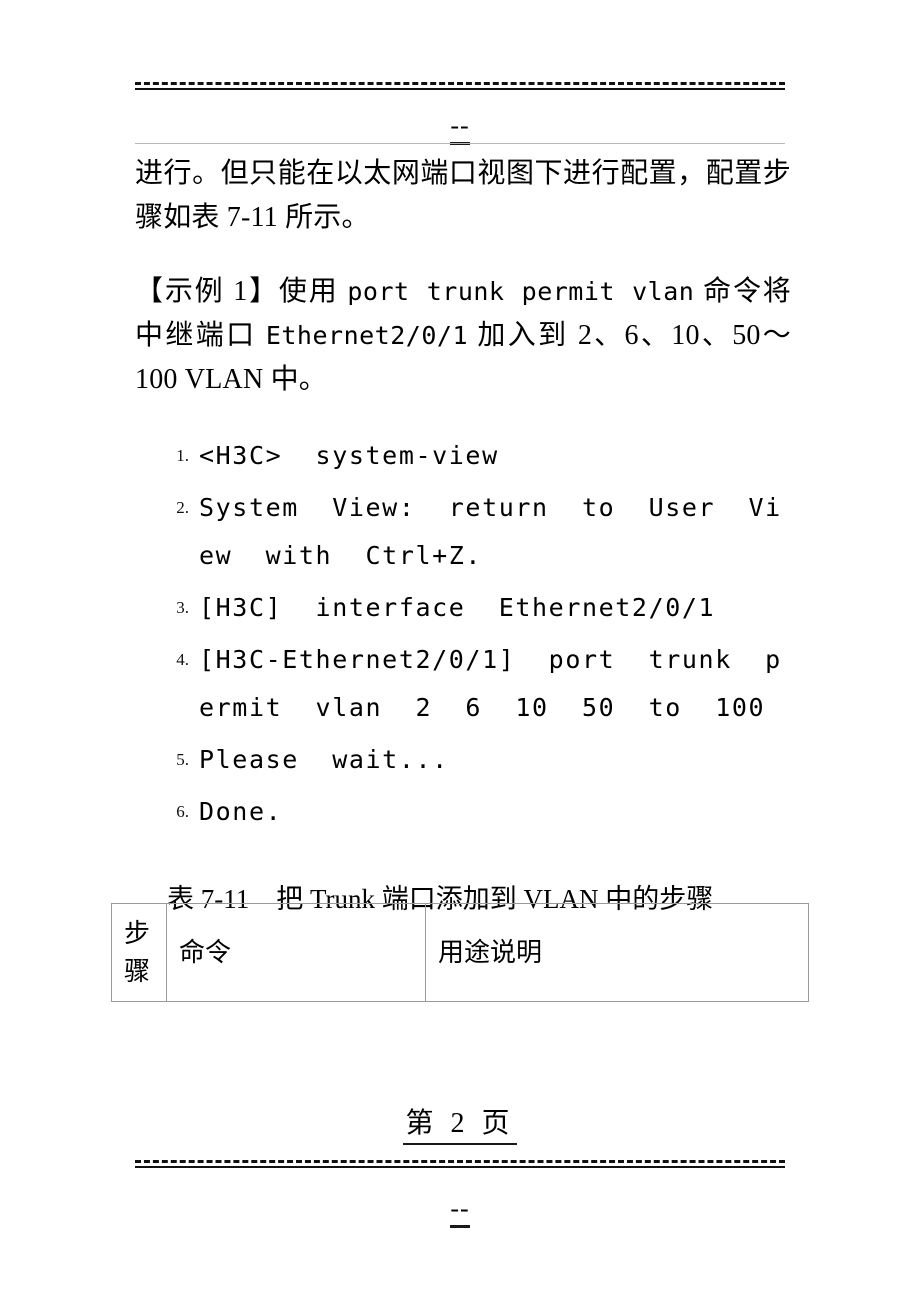 This screenshot has height=1302, width=920. I want to click on list-item-code: [H3C] interface Ethernet2/0/1, so click(457, 607).